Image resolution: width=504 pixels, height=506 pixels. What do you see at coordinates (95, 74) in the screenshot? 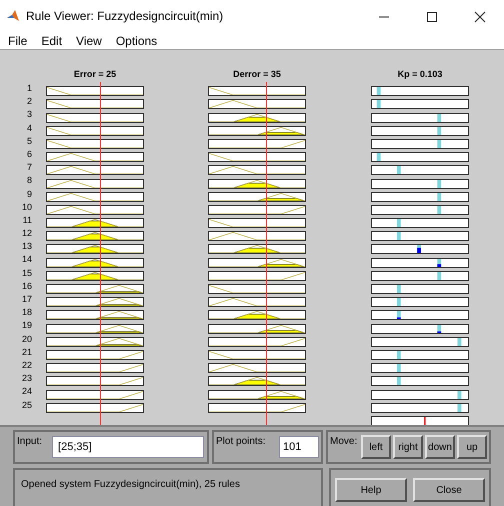
I see `variable-title: Error = 25` at bounding box center [95, 74].